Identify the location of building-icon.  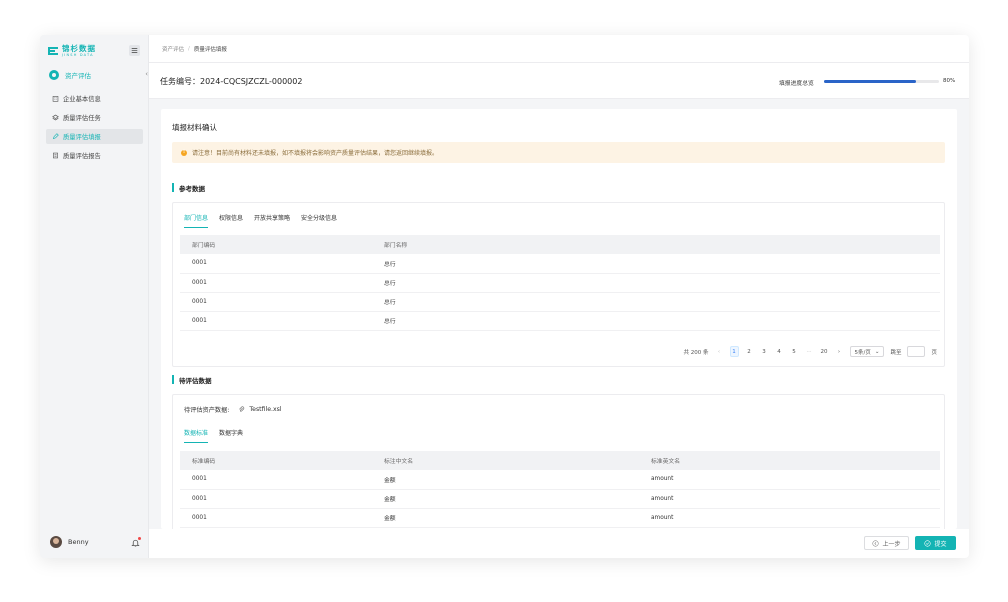
(55, 99).